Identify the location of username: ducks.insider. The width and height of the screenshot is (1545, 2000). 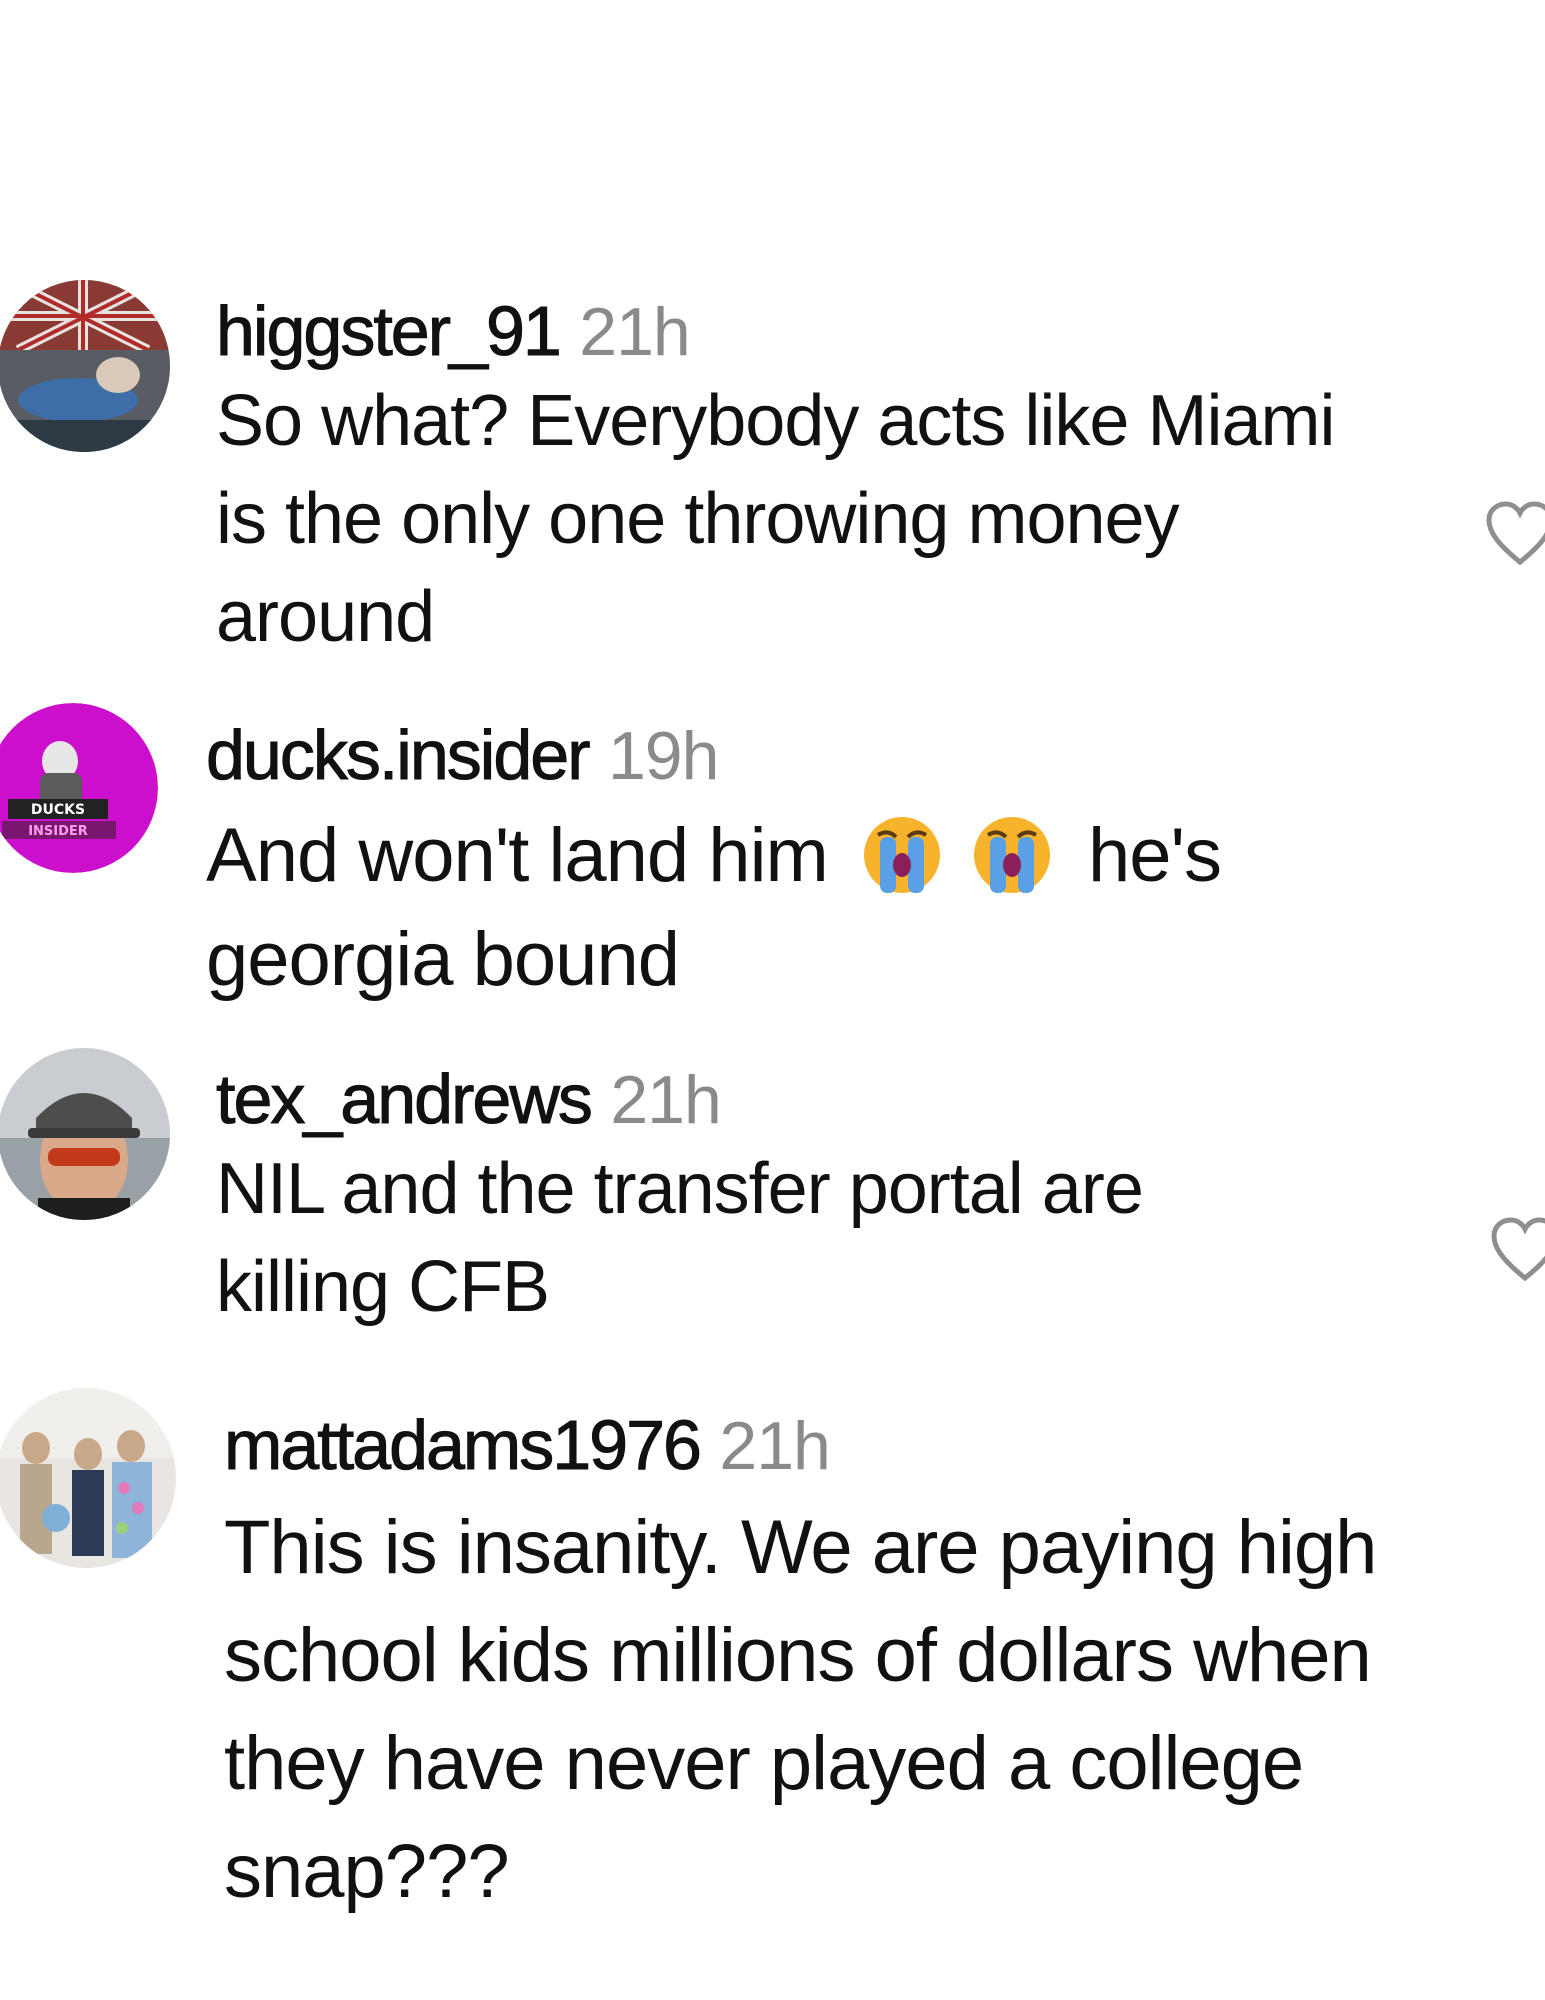
(399, 755).